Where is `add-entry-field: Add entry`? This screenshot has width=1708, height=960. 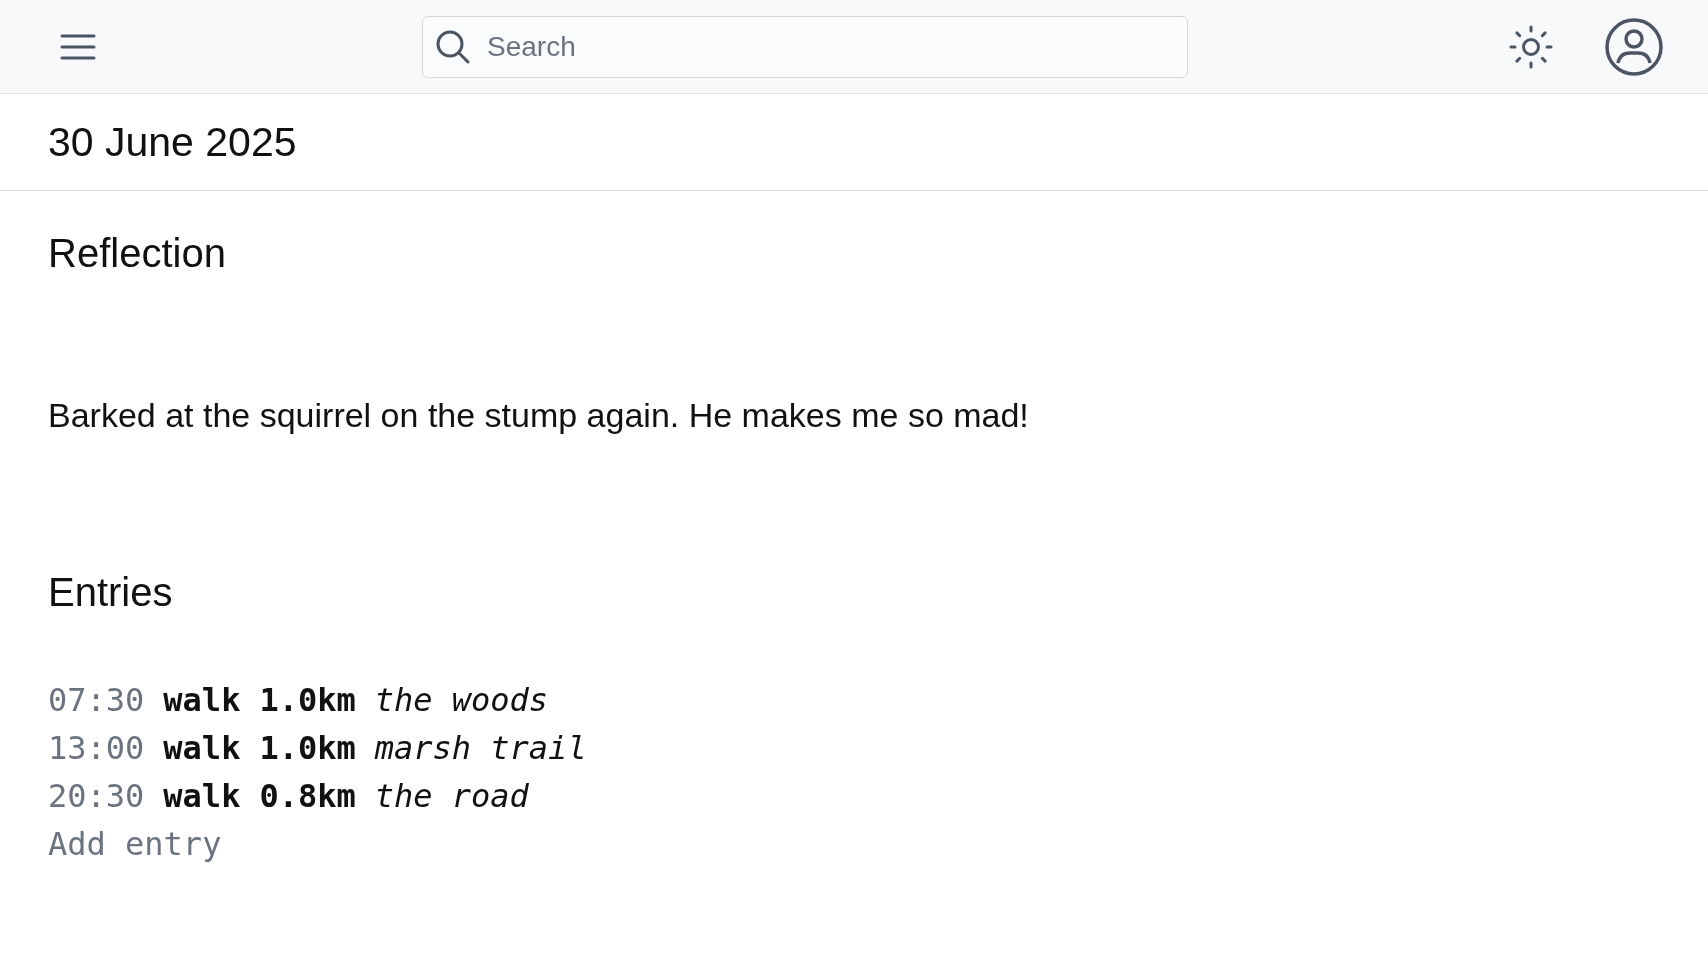 add-entry-field: Add entry is located at coordinates (198, 843).